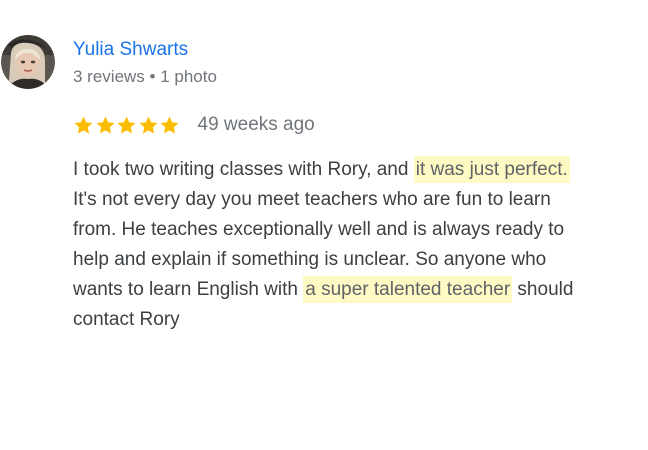  Describe the element at coordinates (256, 124) in the screenshot. I see `review-date: 49 weeks ago` at that location.